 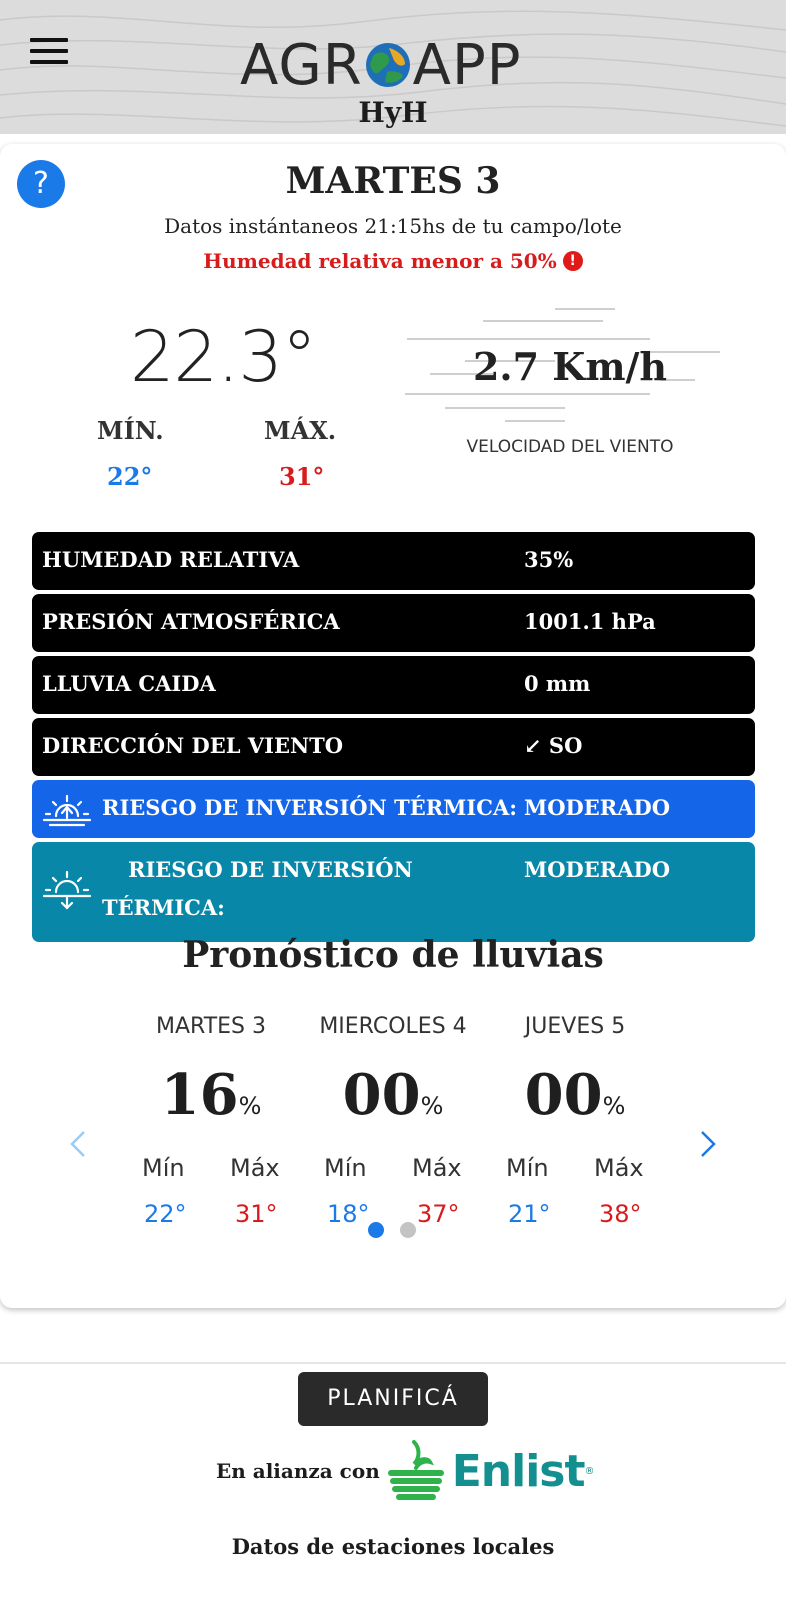 What do you see at coordinates (570, 366) in the screenshot?
I see `wind-speed: 2.7 Km/h` at bounding box center [570, 366].